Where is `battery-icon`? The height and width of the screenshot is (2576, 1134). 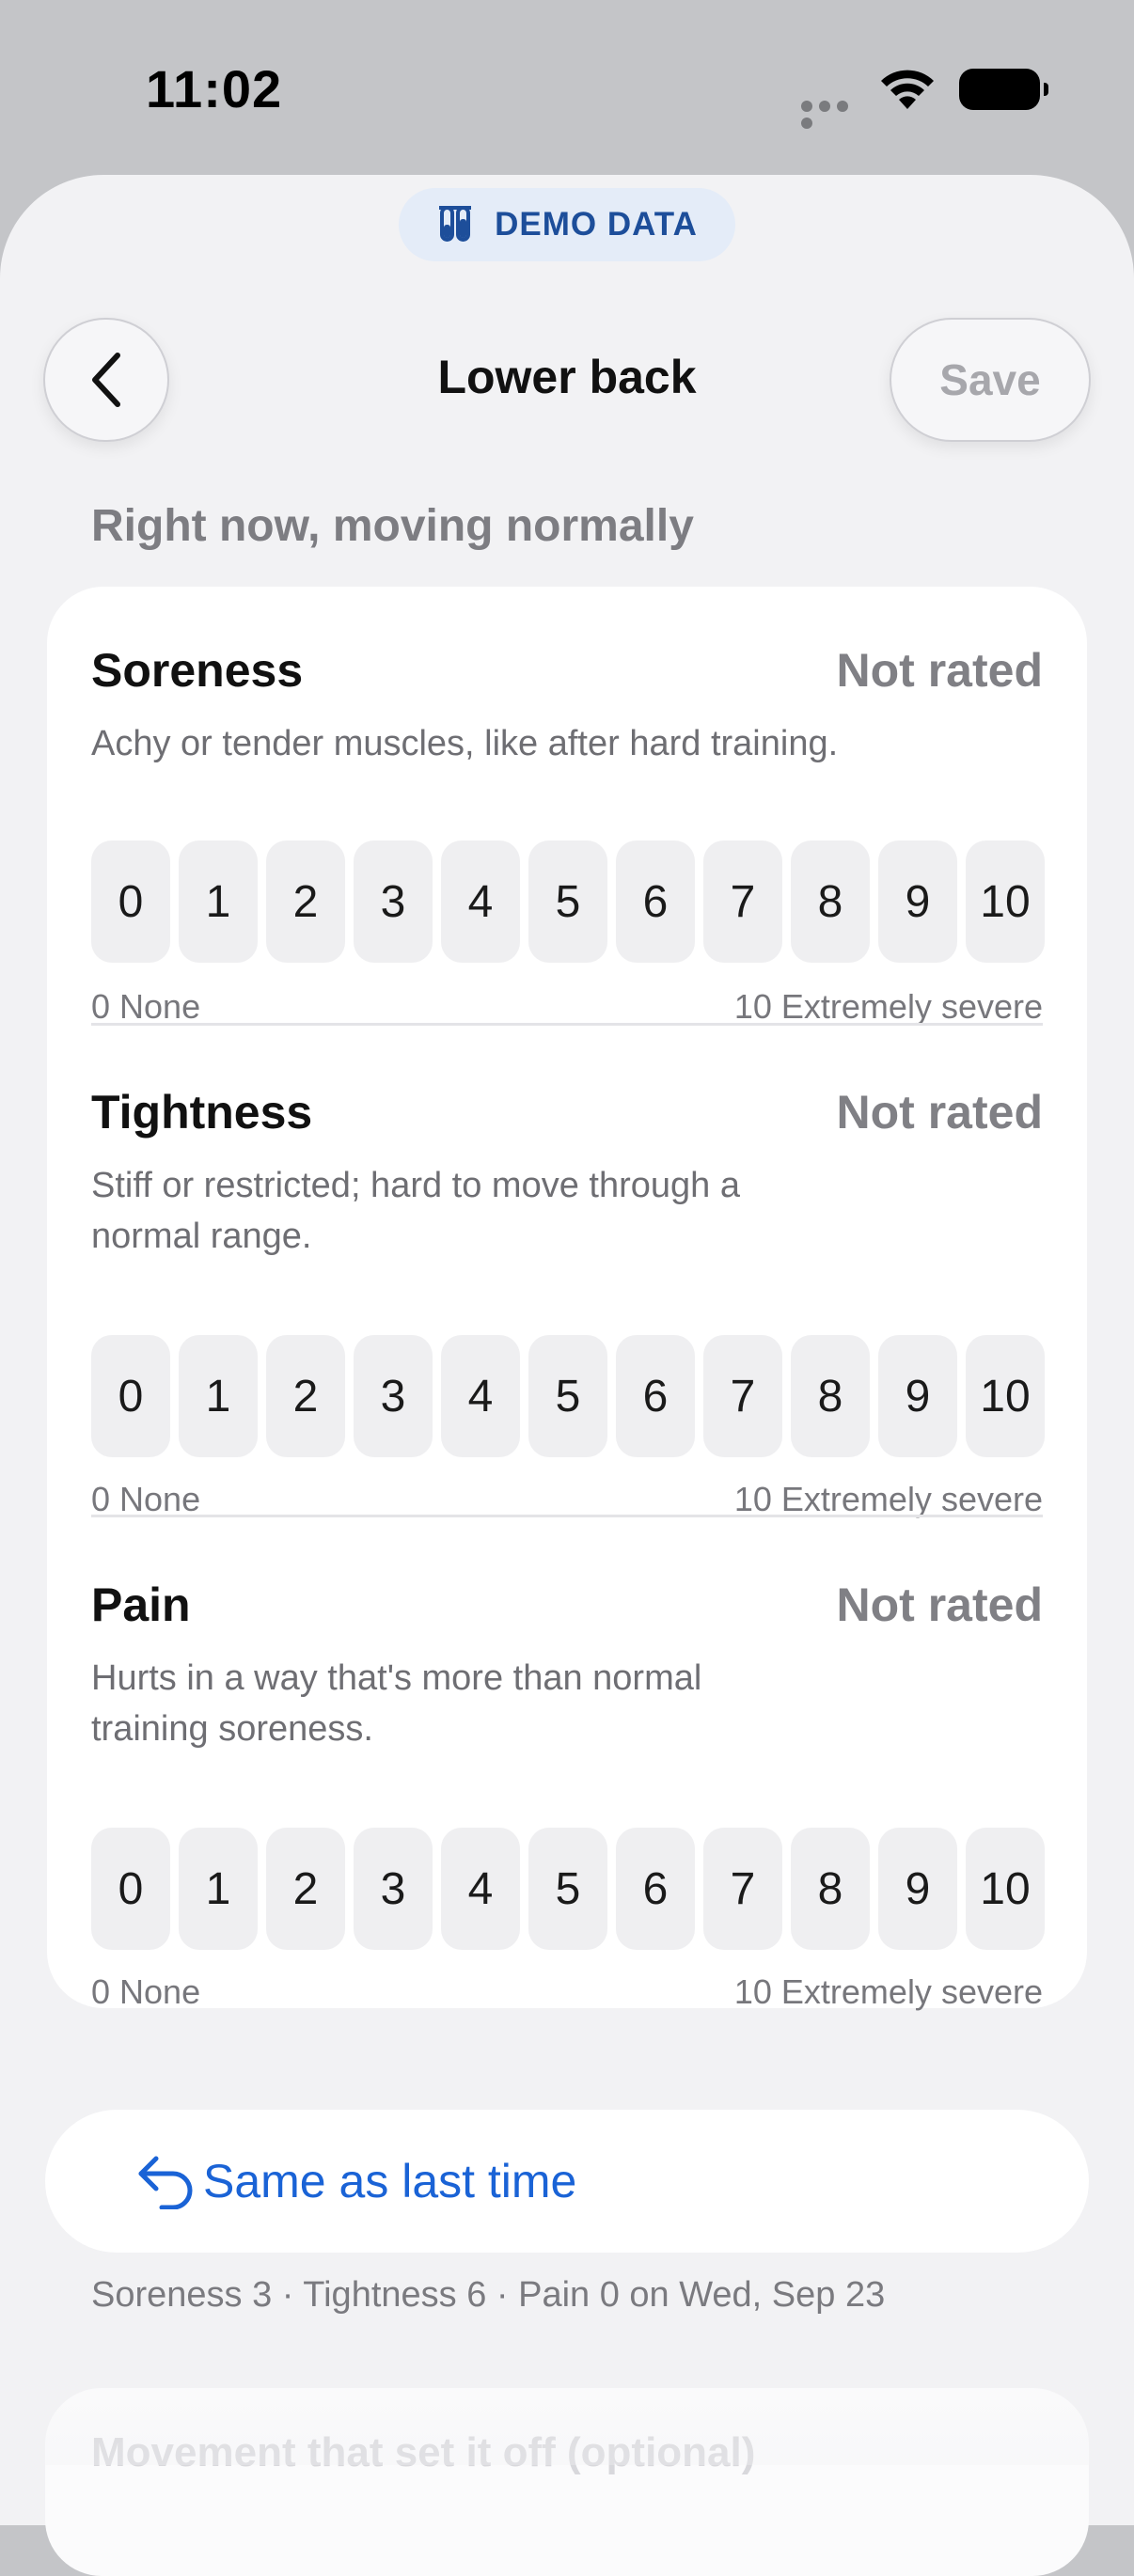
battery-icon is located at coordinates (1004, 89).